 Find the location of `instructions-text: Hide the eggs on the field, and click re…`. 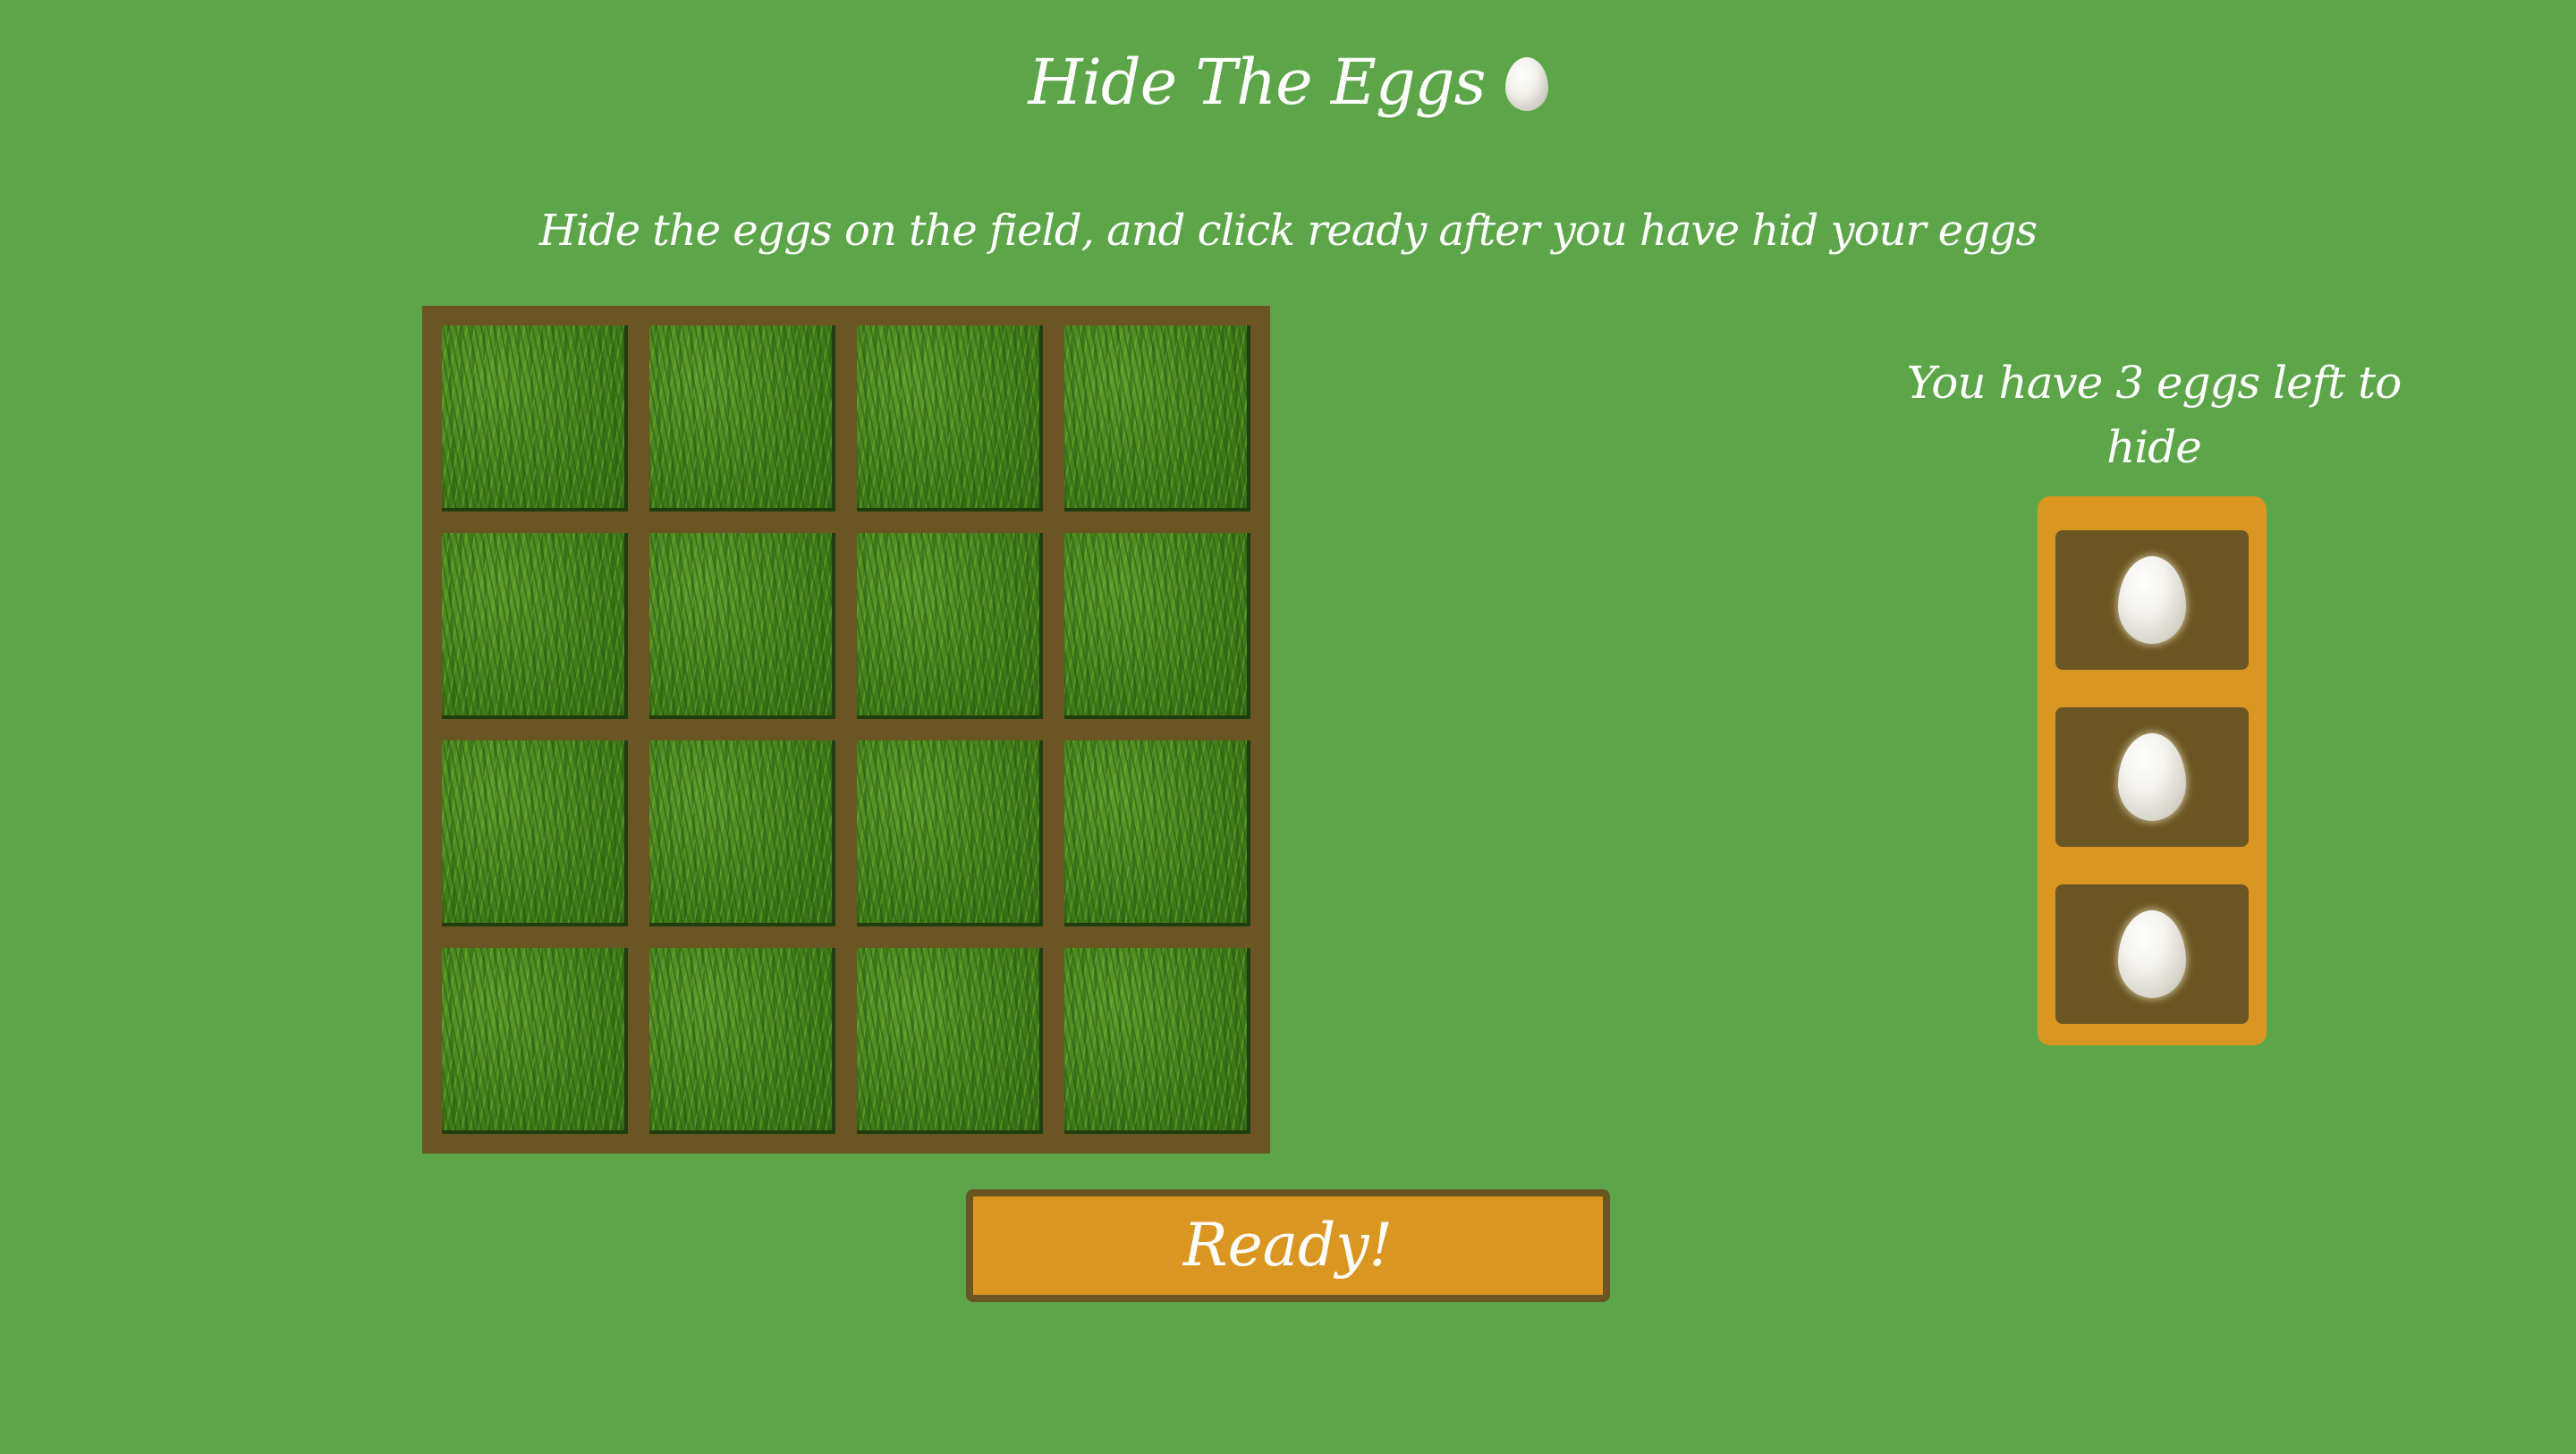

instructions-text: Hide the eggs on the field, and click re… is located at coordinates (1288, 231).